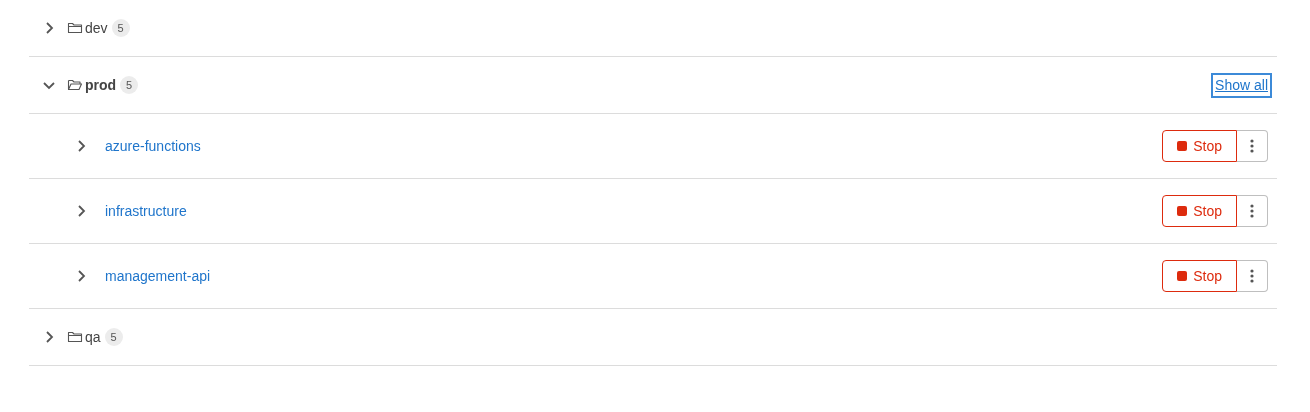 This screenshot has width=1310, height=412. What do you see at coordinates (146, 211) in the screenshot?
I see `project-link: infrastructure` at bounding box center [146, 211].